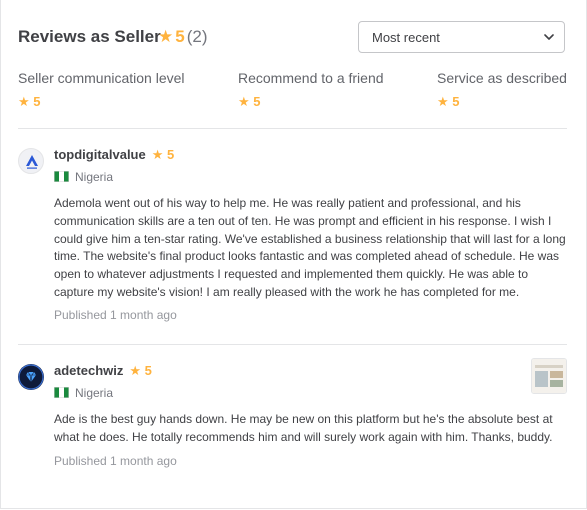 The image size is (587, 510). Describe the element at coordinates (292, 42) in the screenshot. I see `reviews-header: Reviews as Seller ★ 5 (2) Most recent` at that location.